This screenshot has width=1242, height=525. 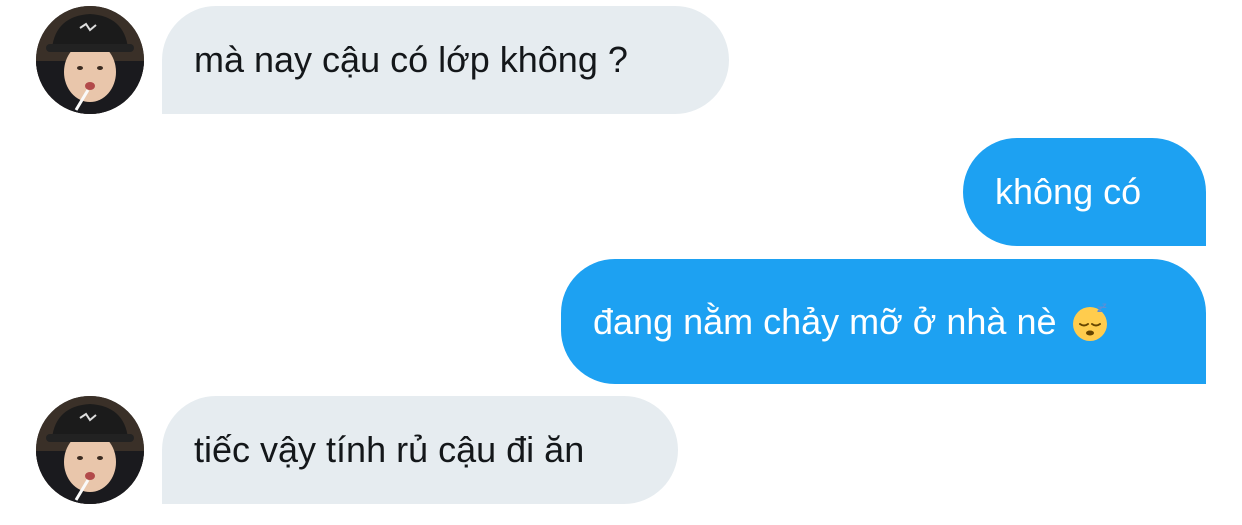 I want to click on sleeping-face-emoji-icon: z z, so click(x=1090, y=322).